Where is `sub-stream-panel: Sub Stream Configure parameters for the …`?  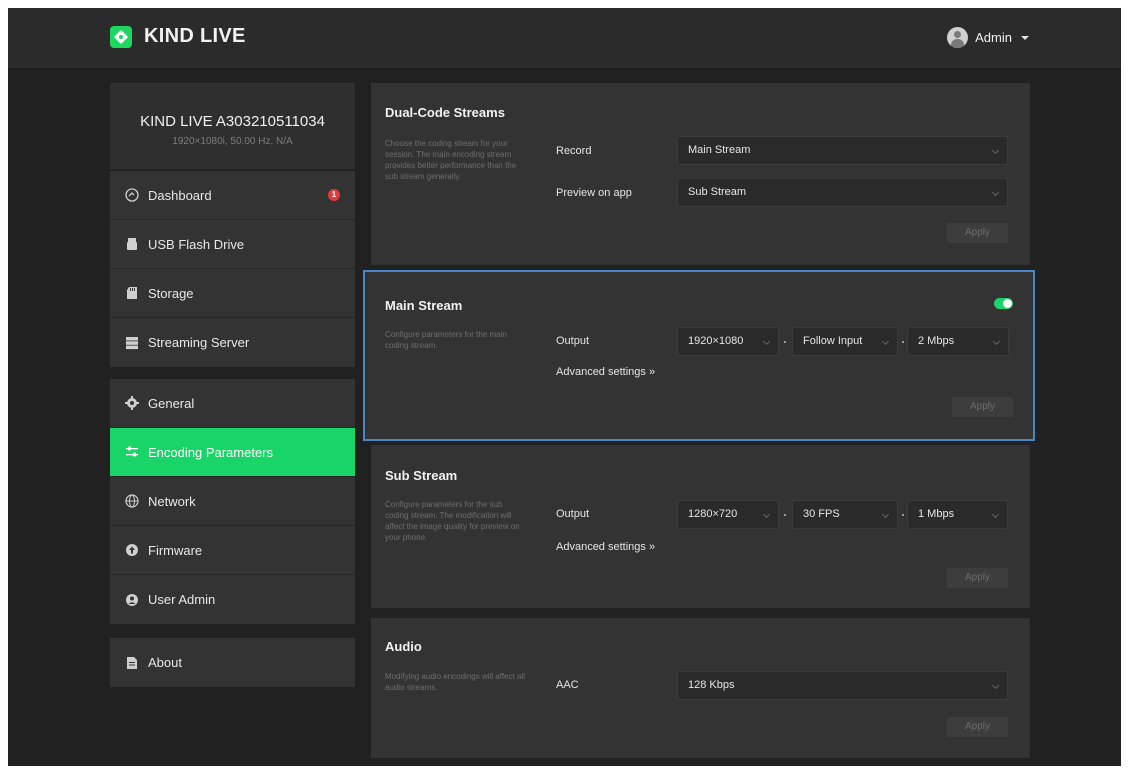 sub-stream-panel: Sub Stream Configure parameters for the … is located at coordinates (700, 526).